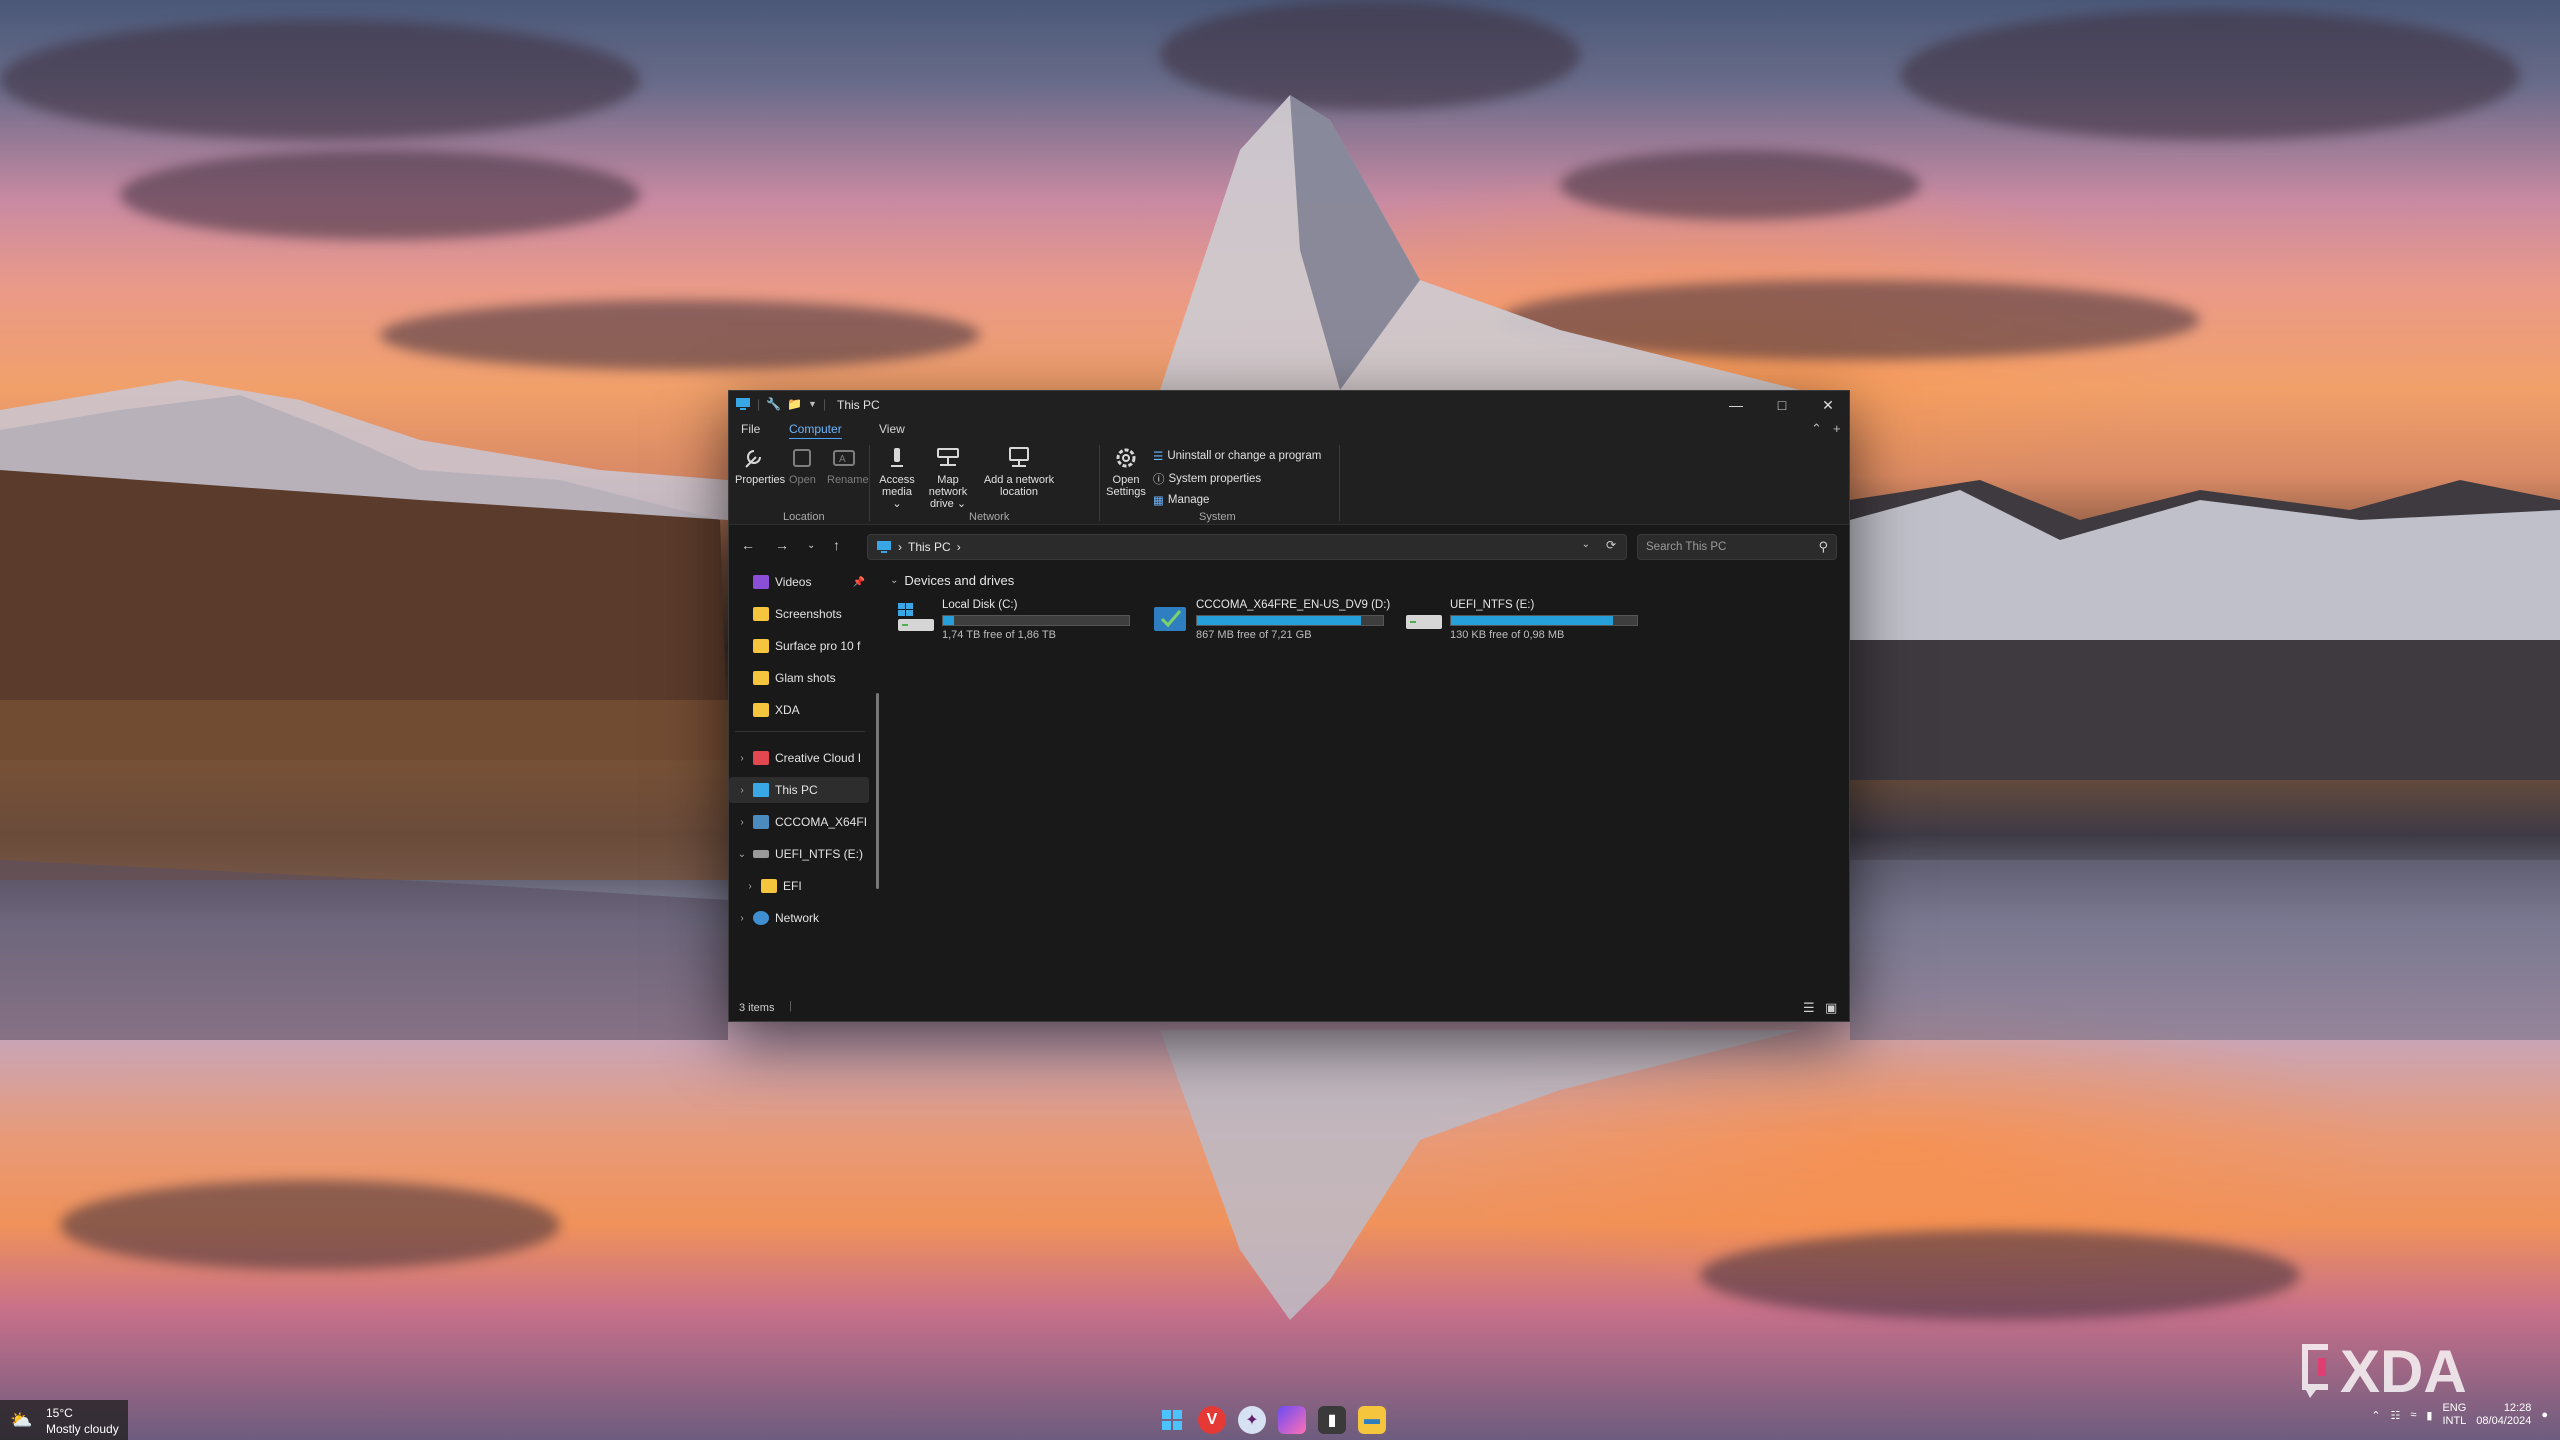 This screenshot has width=2560, height=1440. Describe the element at coordinates (802, 465) in the screenshot. I see `open-button: Open` at that location.